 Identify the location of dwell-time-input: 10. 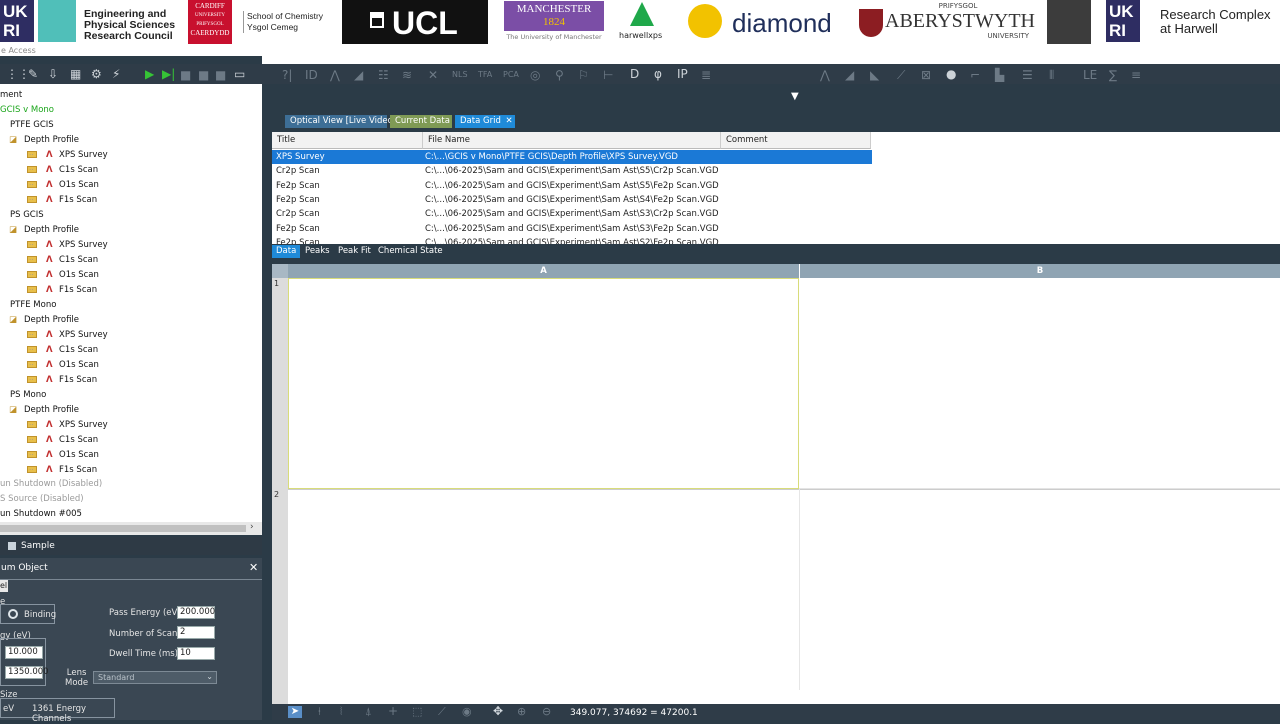
(196, 653).